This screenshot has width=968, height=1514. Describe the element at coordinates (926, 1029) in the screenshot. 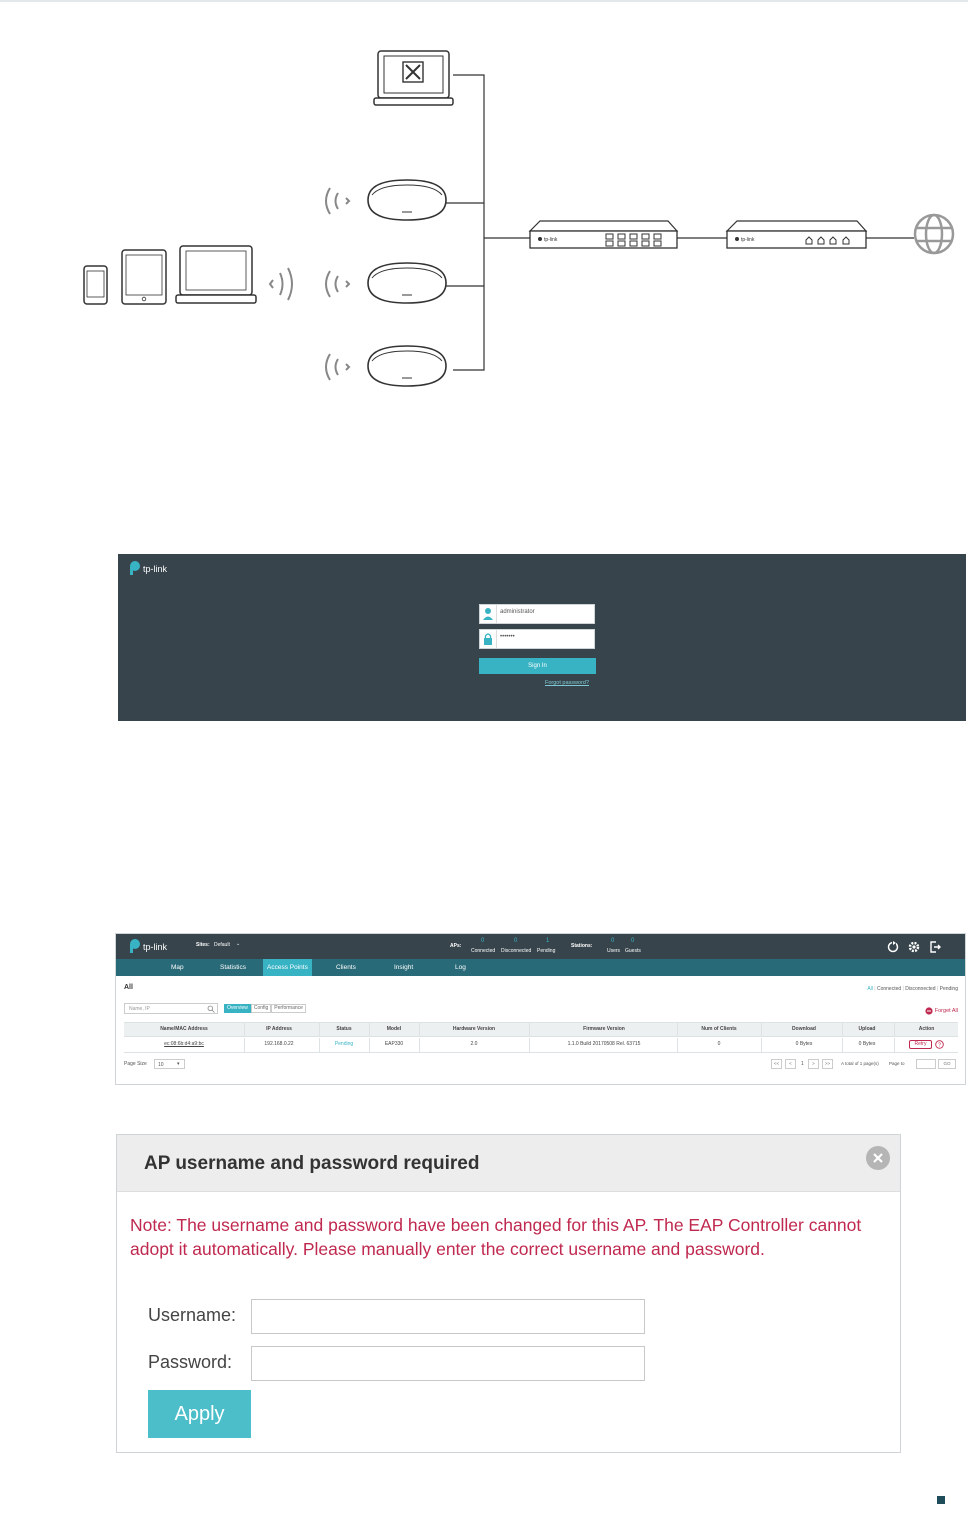

I see `col-action: Action` at that location.